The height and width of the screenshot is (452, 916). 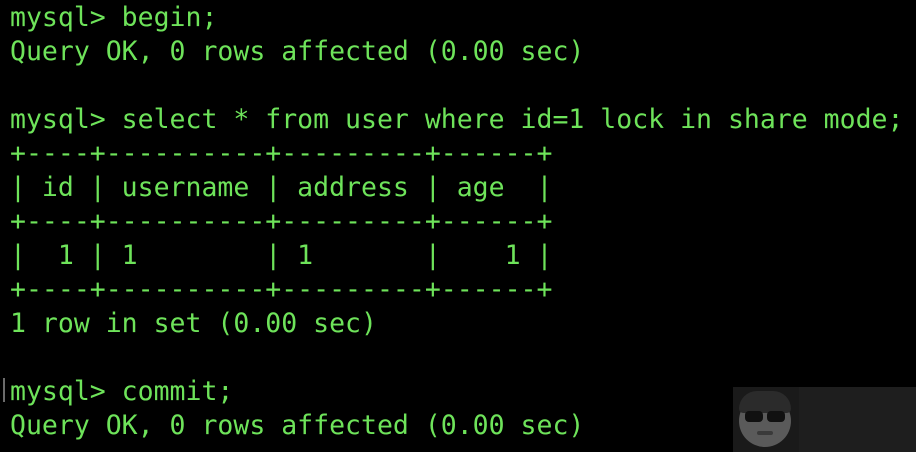 I want to click on table-row: | 1 | 1 | 1 | 1 |, so click(x=281, y=255).